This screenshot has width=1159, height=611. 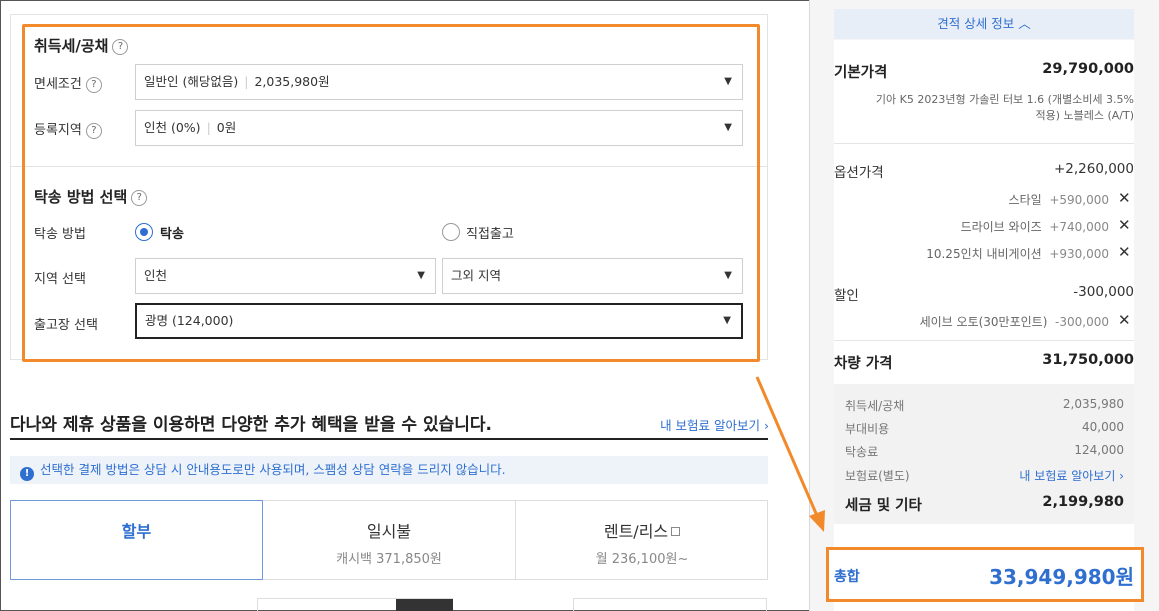 What do you see at coordinates (670, 604) in the screenshot?
I see `partial-element` at bounding box center [670, 604].